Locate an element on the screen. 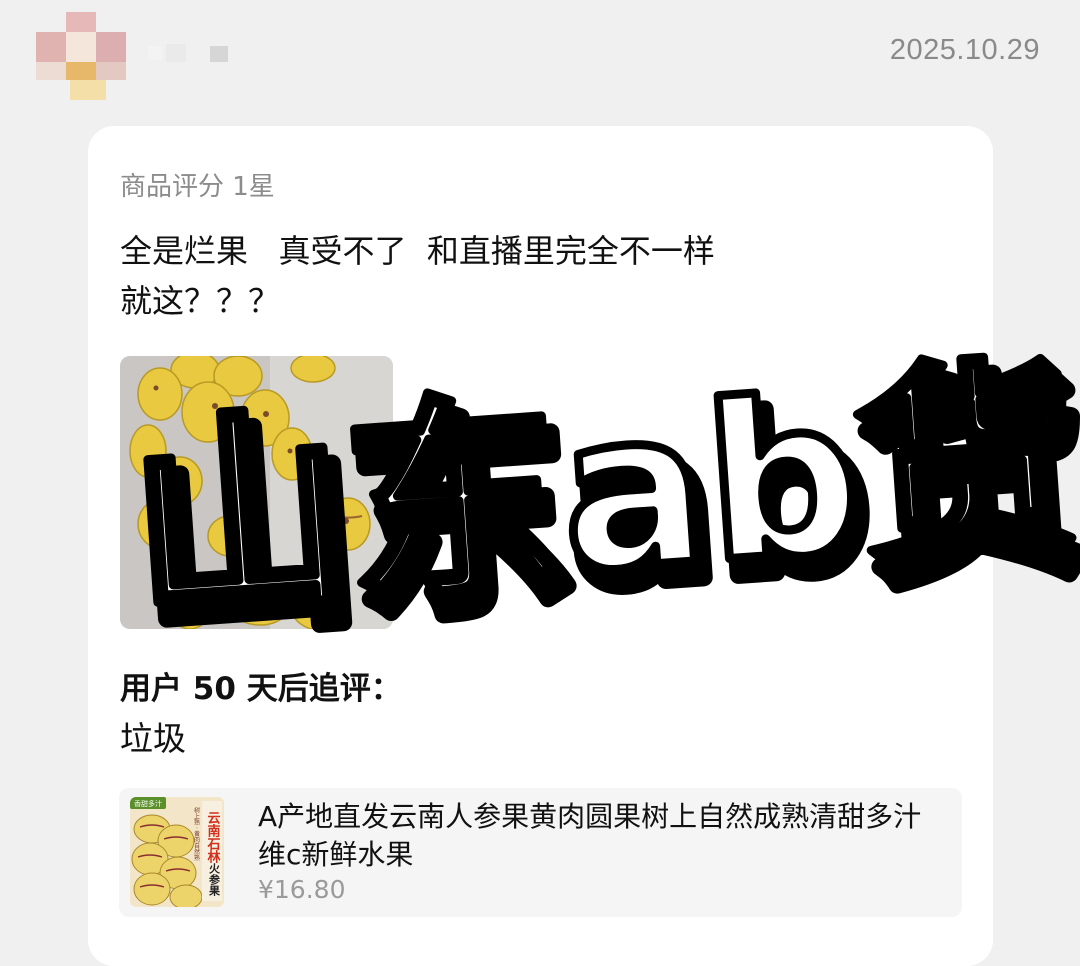  followup-text: 垃圾 is located at coordinates (153, 738).